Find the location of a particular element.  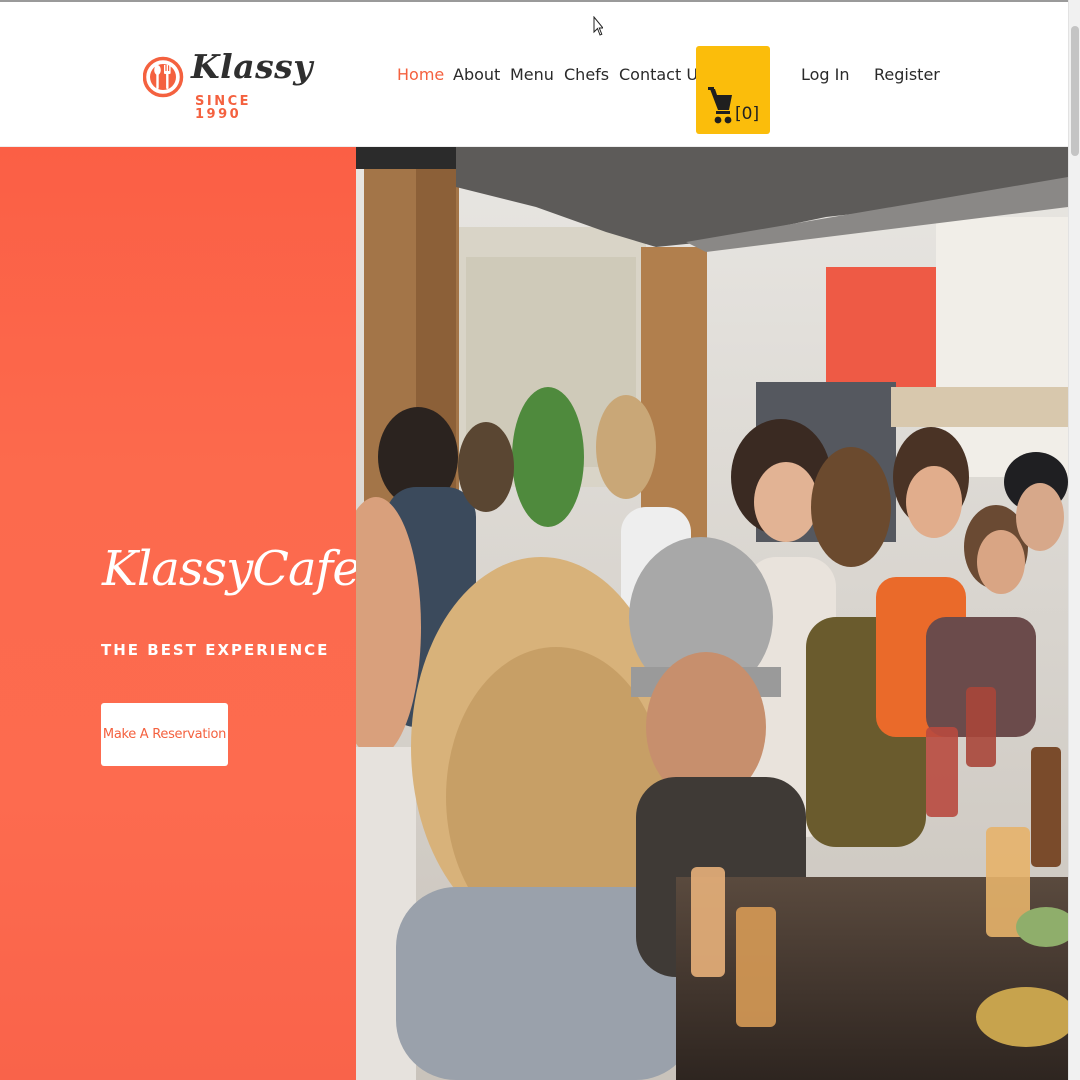

make-reservation-button: Make A Reservation is located at coordinates (164, 734).